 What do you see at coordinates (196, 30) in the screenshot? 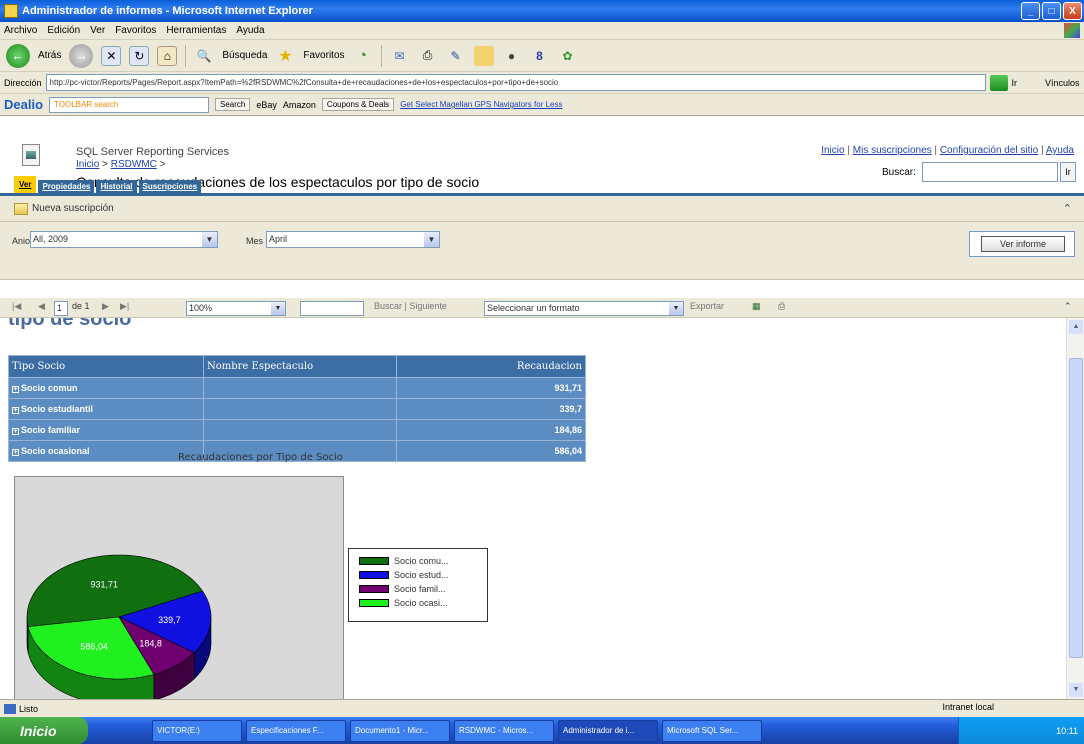
I see `menu-herramientas: Herramientas` at bounding box center [196, 30].